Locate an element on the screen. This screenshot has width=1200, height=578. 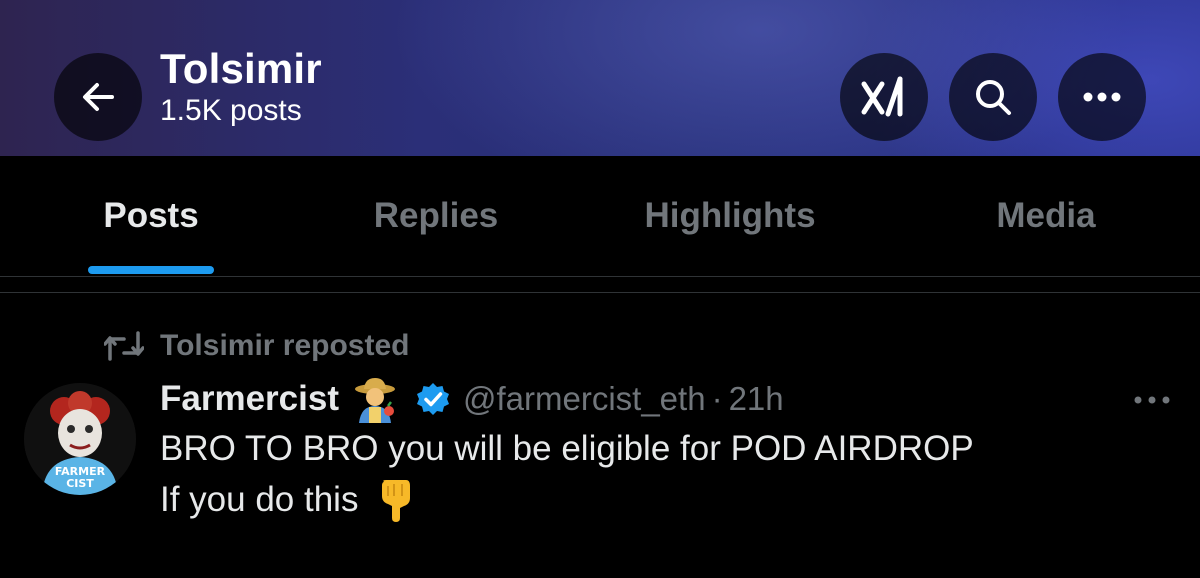
avatar: FARMER CIST is located at coordinates (80, 439).